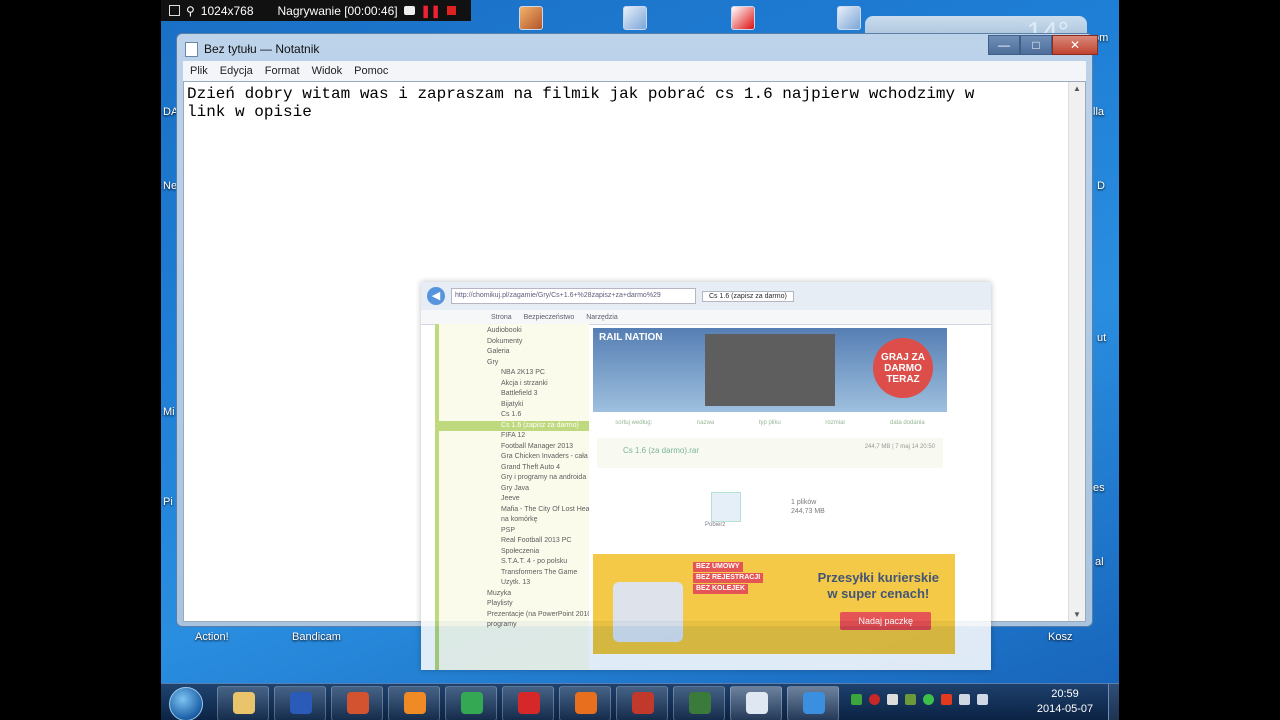 This screenshot has width=1280, height=720. What do you see at coordinates (504, 330) in the screenshot?
I see `tree-item: Audiobooki` at bounding box center [504, 330].